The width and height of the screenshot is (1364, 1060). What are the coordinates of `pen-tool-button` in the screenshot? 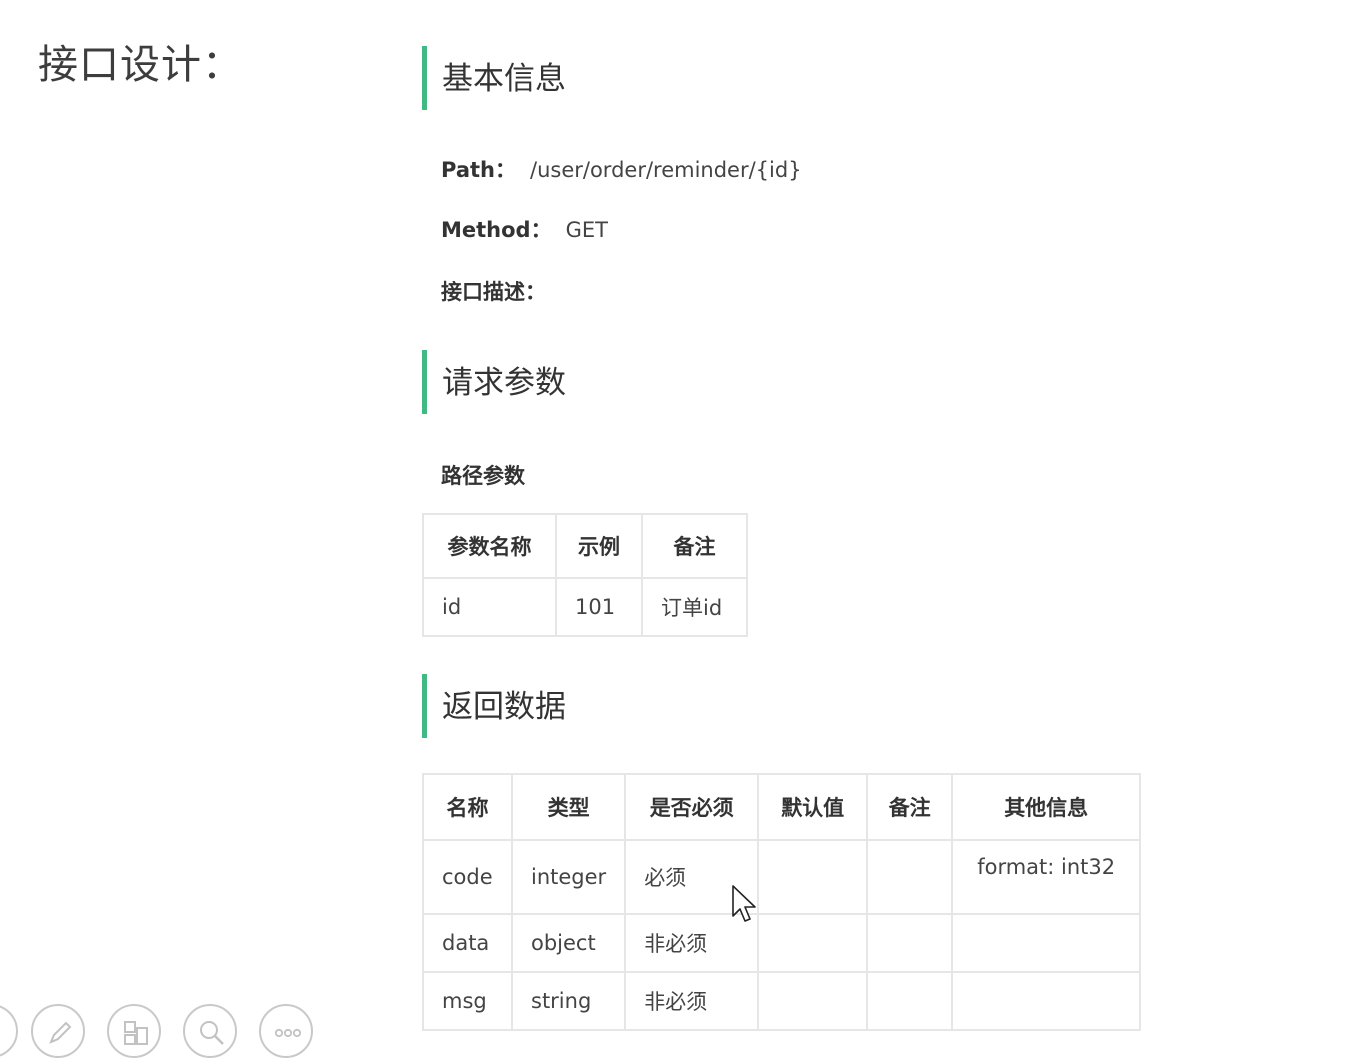 It's located at (58, 1031).